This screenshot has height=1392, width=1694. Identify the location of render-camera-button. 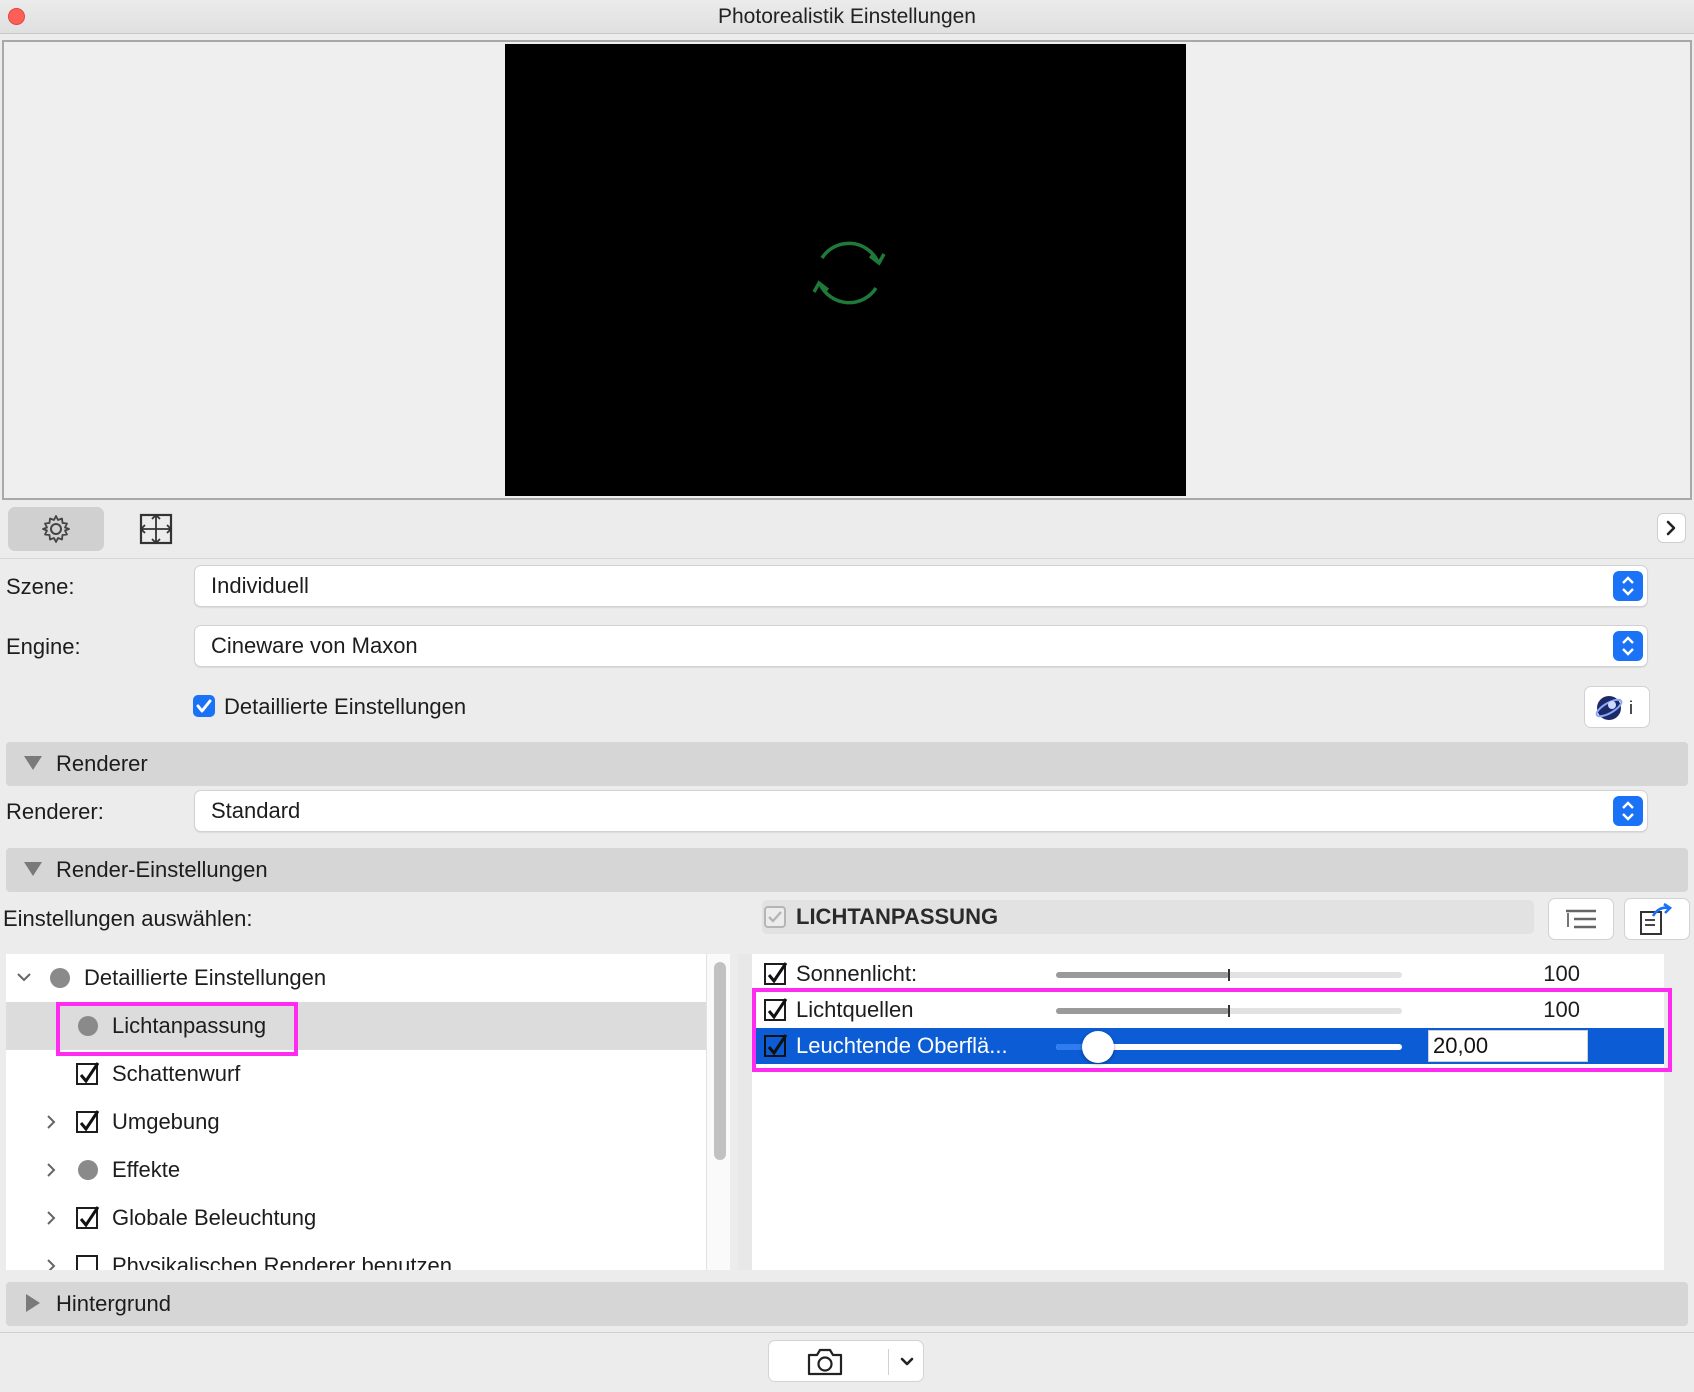
(846, 1361).